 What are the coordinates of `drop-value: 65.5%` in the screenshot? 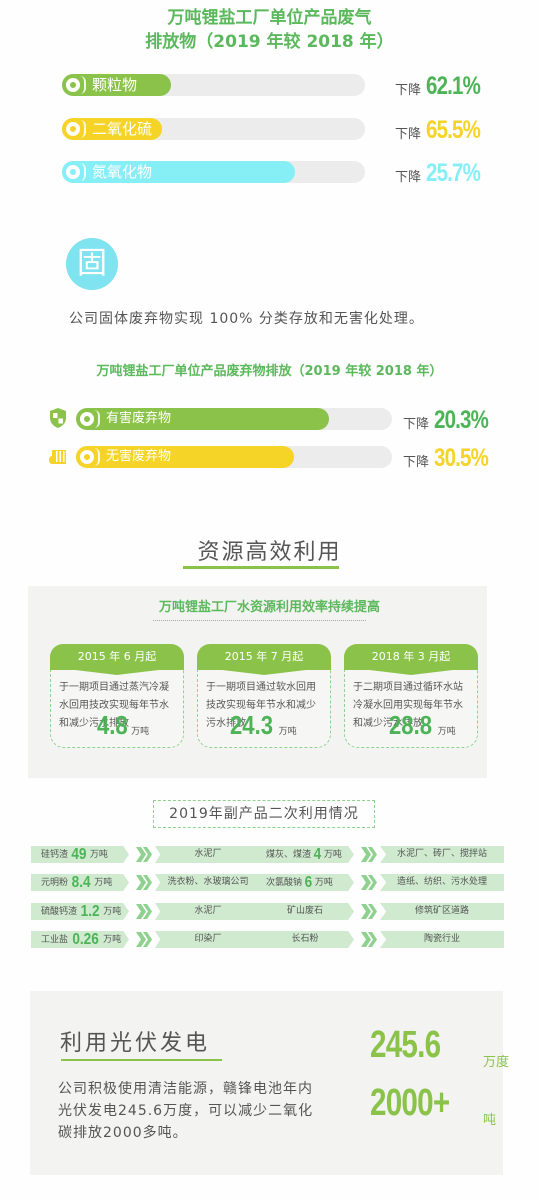 It's located at (453, 130).